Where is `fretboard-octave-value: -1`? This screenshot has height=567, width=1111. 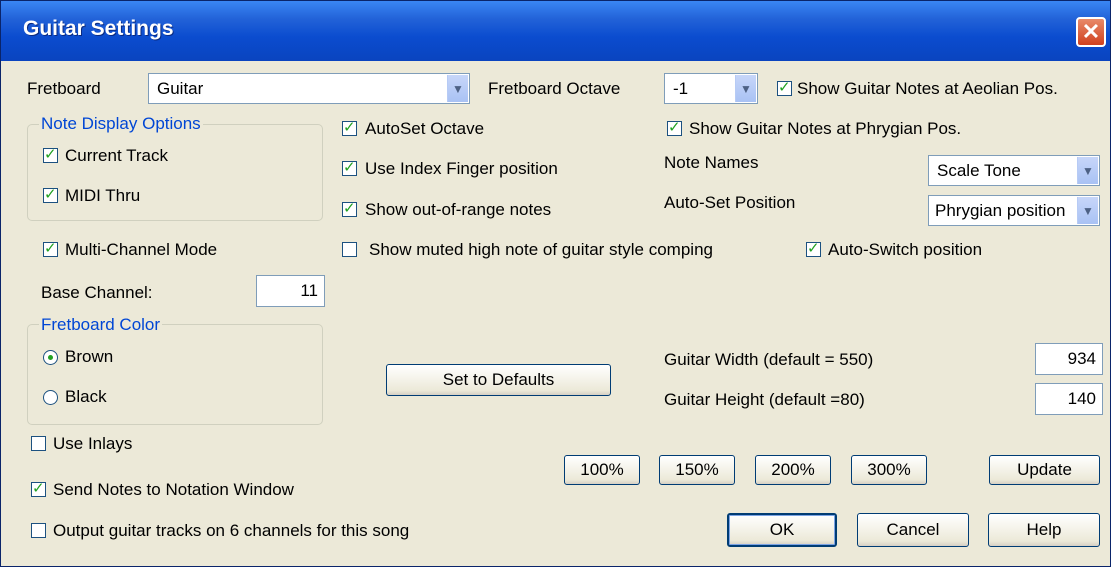 fretboard-octave-value: -1 is located at coordinates (681, 88).